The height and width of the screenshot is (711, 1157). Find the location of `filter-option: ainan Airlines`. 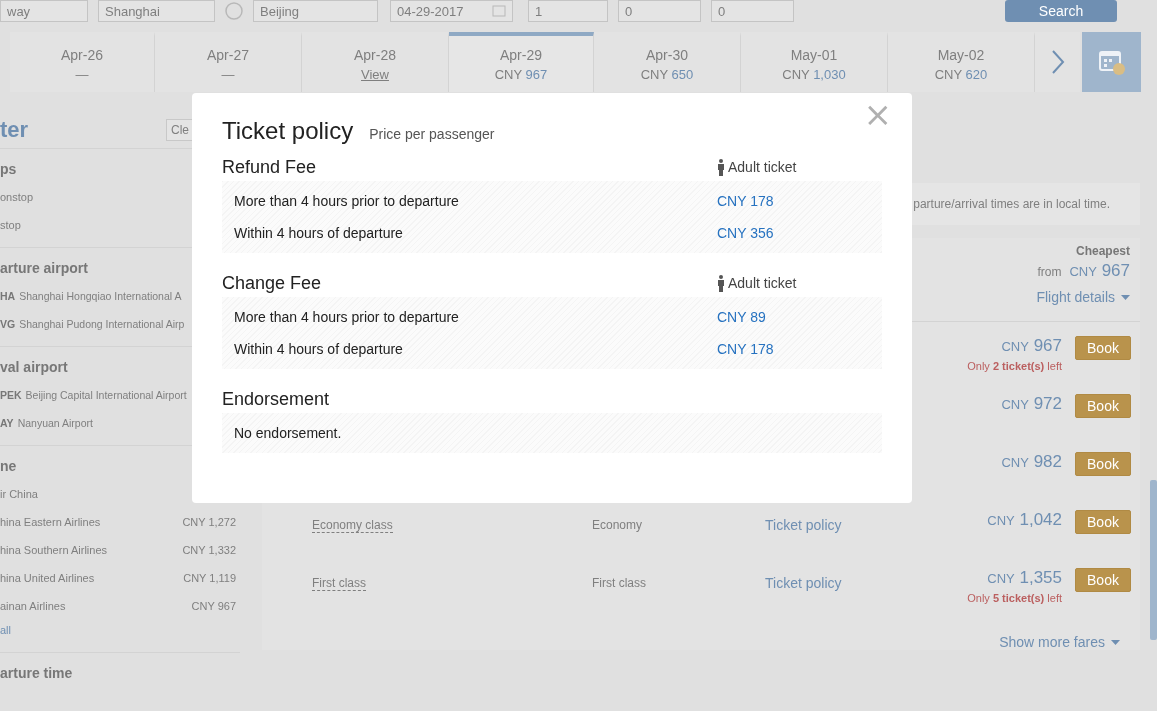

filter-option: ainan Airlines is located at coordinates (33, 606).